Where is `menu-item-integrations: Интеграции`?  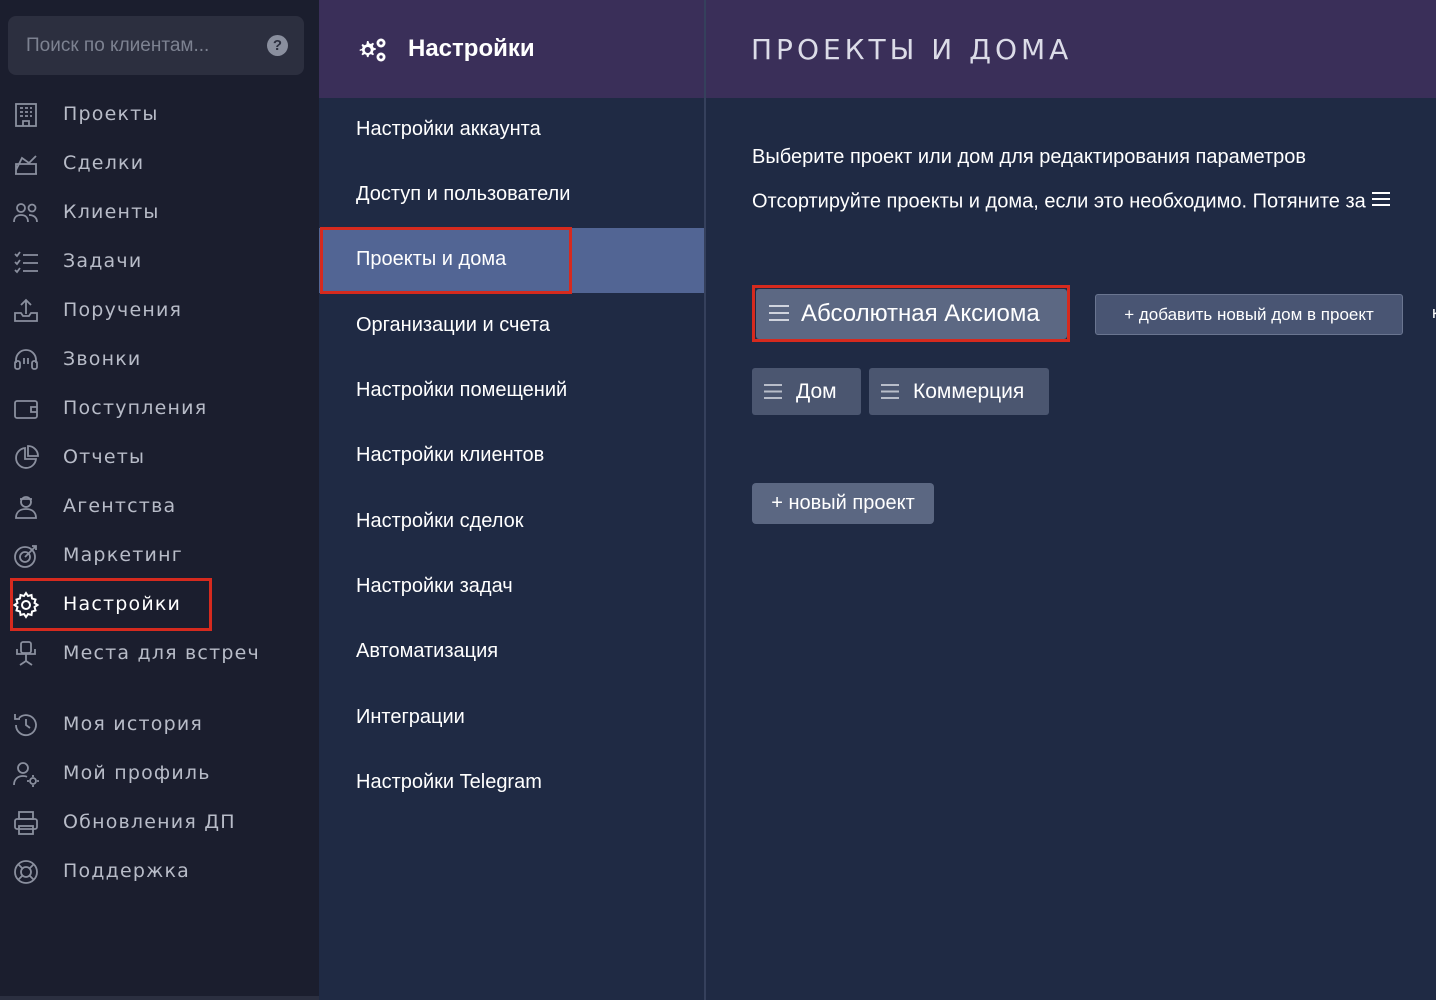
menu-item-integrations: Интеграции is located at coordinates (511, 718).